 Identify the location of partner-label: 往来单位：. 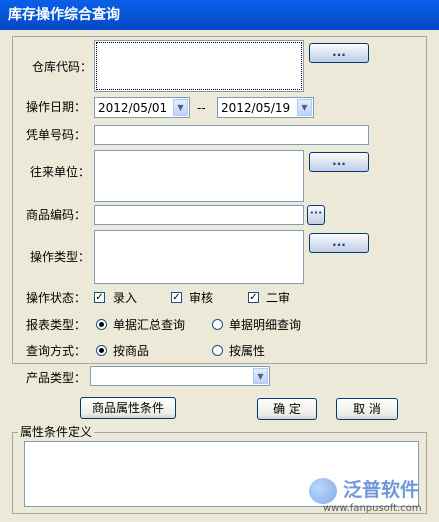
(60, 172).